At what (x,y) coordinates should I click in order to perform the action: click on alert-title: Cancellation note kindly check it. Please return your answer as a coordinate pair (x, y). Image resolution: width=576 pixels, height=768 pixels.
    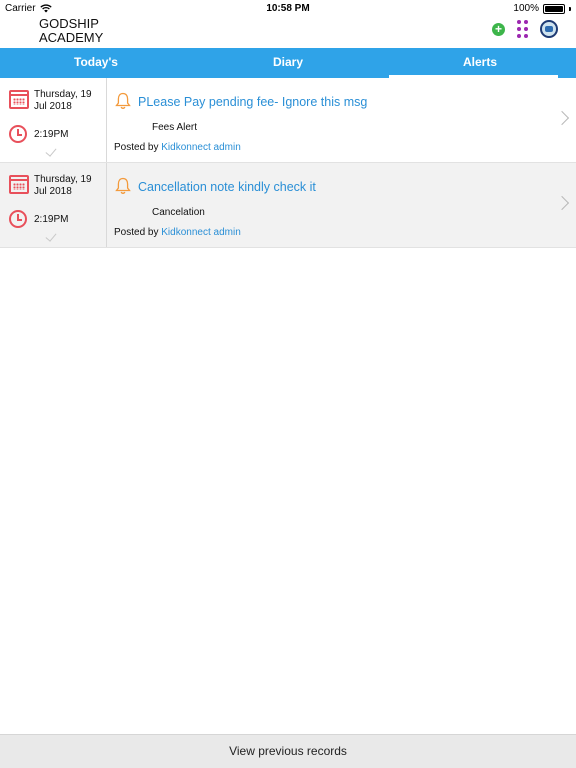
    Looking at the image, I should click on (227, 187).